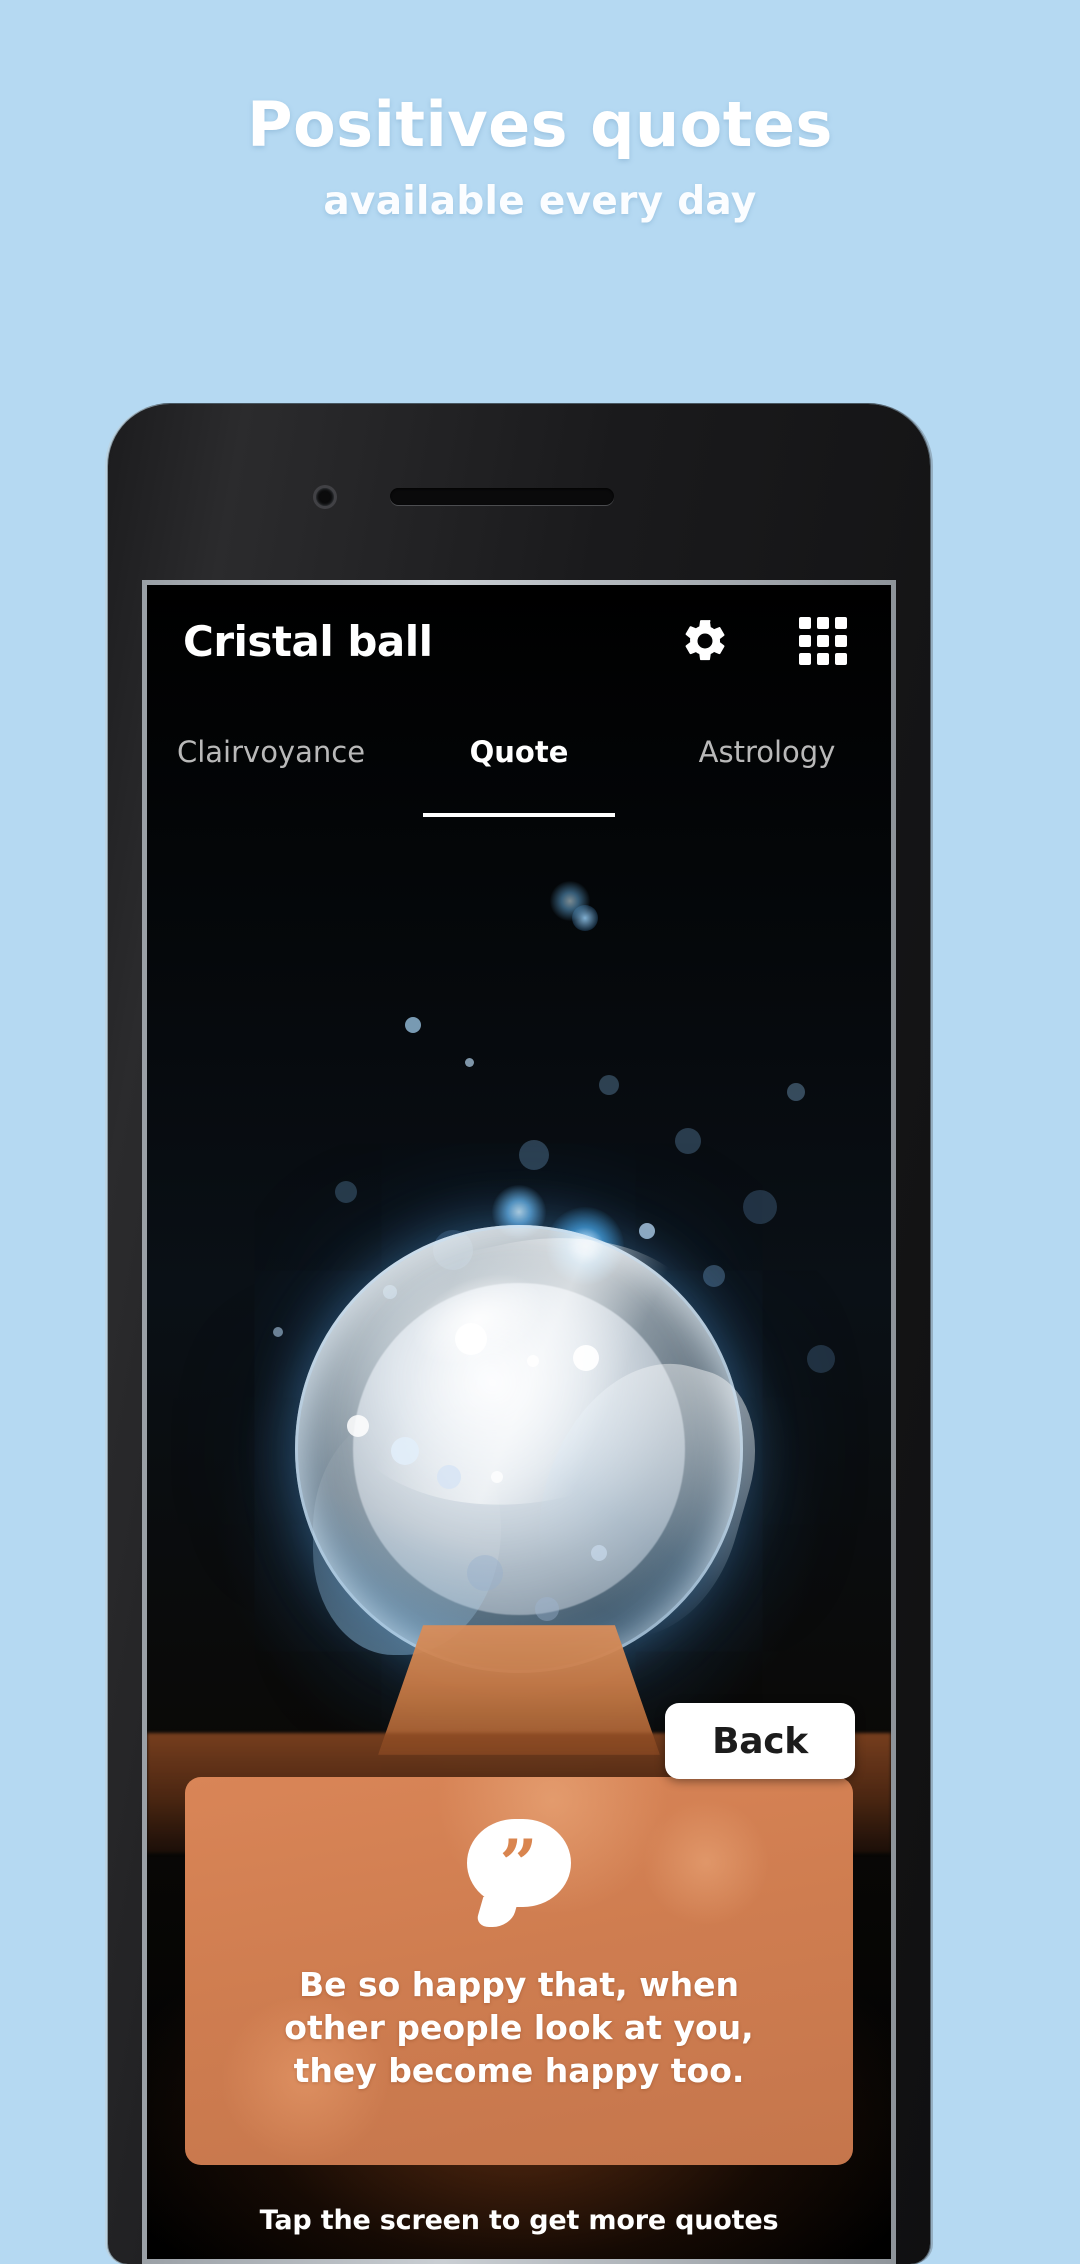 The height and width of the screenshot is (2264, 1080). I want to click on tab-indicator, so click(519, 815).